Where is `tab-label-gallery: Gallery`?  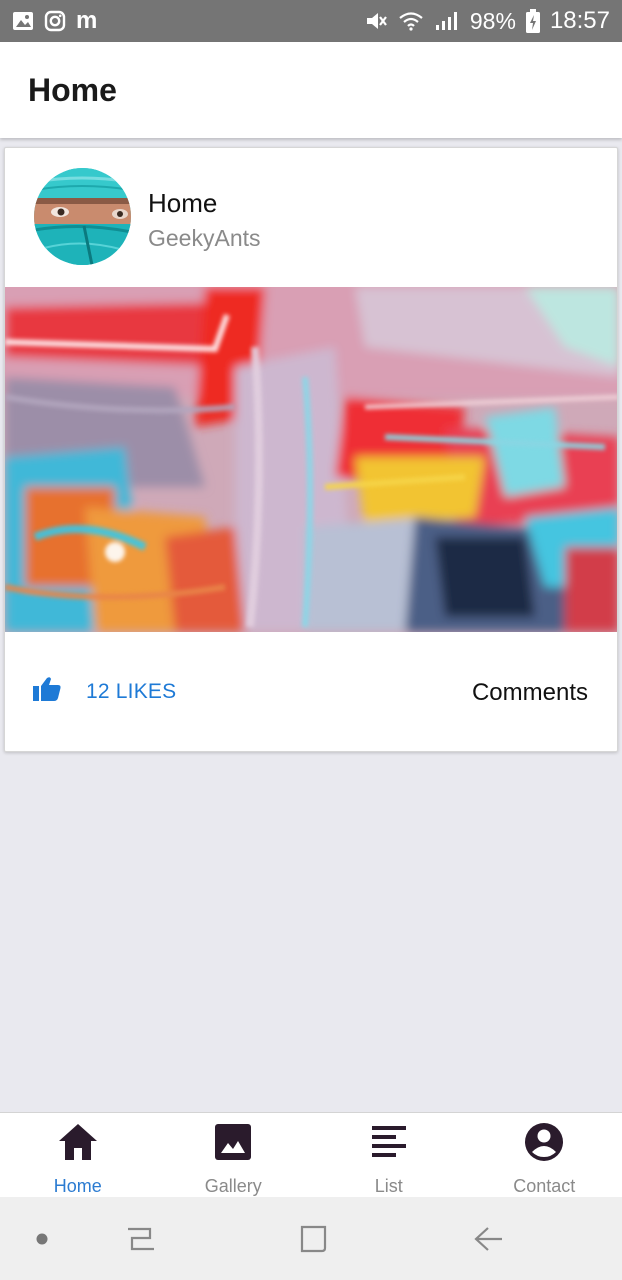
tab-label-gallery: Gallery is located at coordinates (233, 1186).